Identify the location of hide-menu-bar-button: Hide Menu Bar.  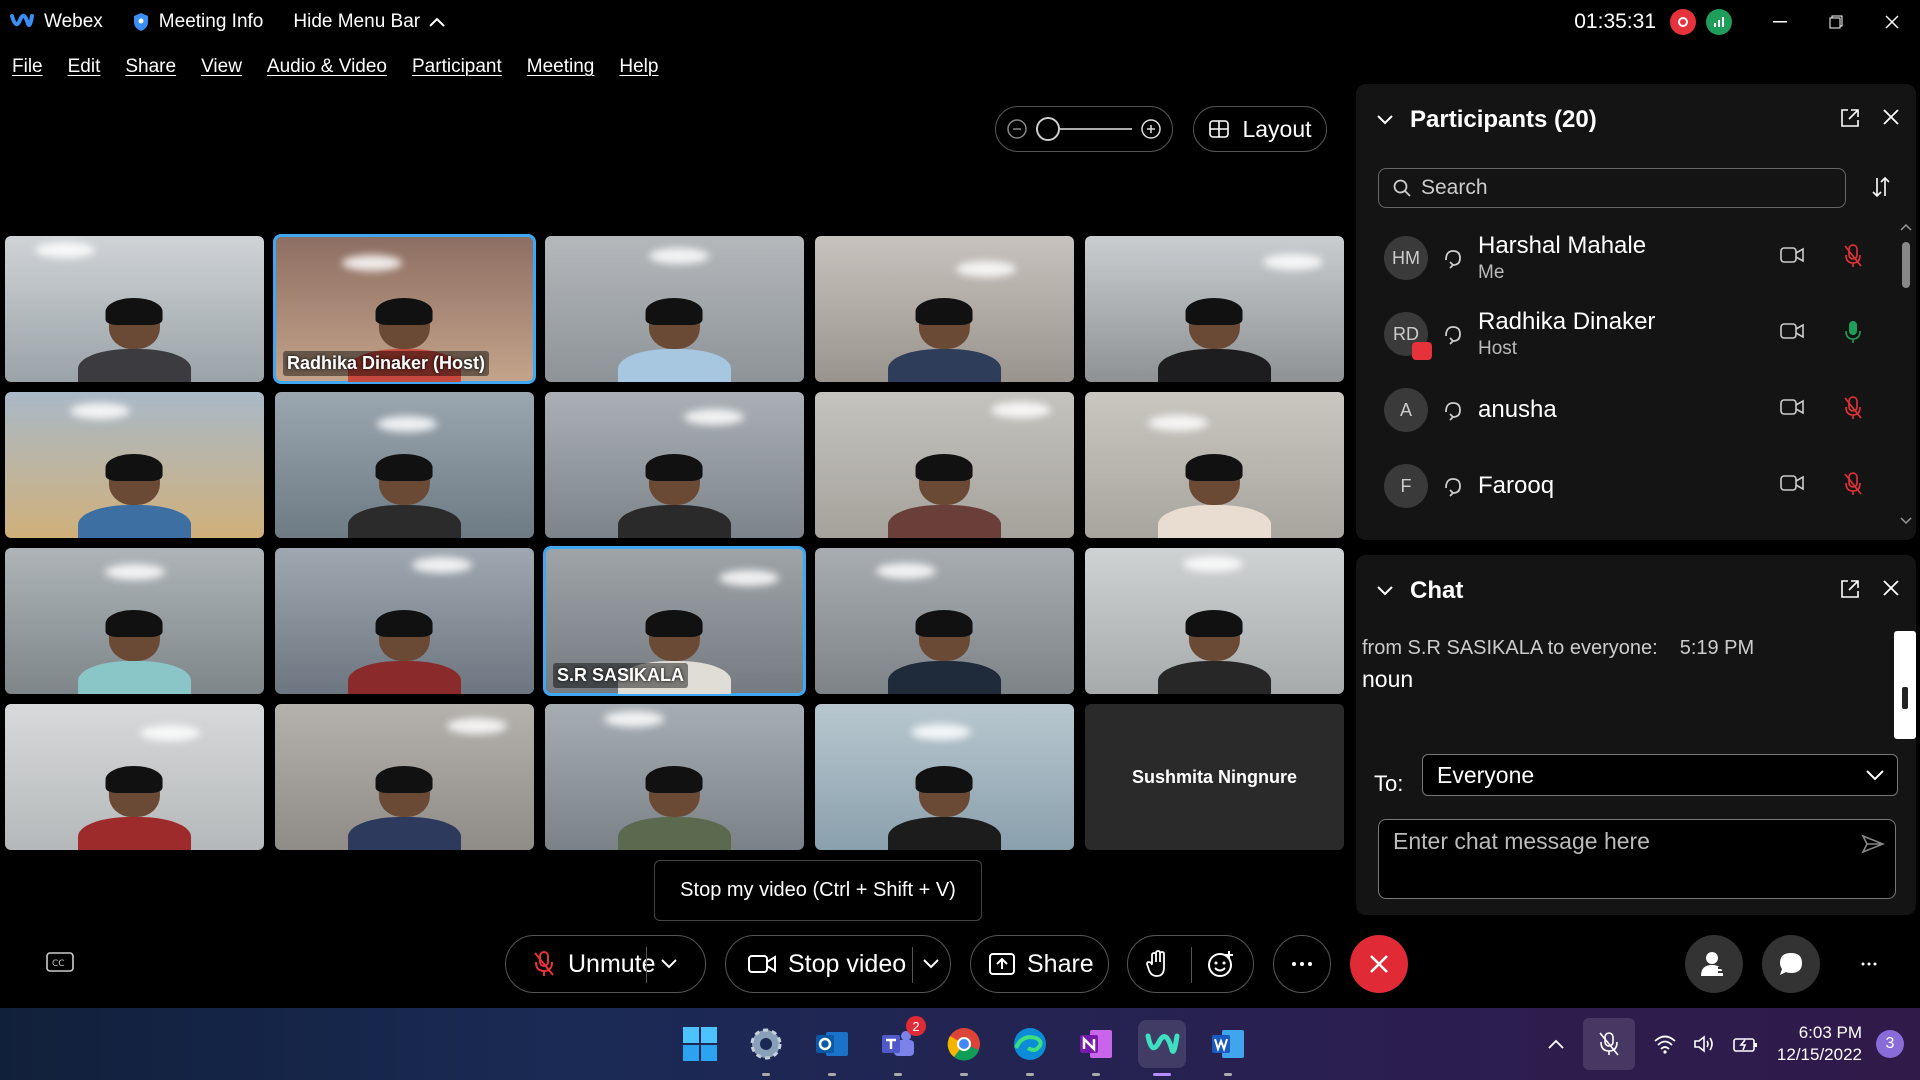
(374, 22).